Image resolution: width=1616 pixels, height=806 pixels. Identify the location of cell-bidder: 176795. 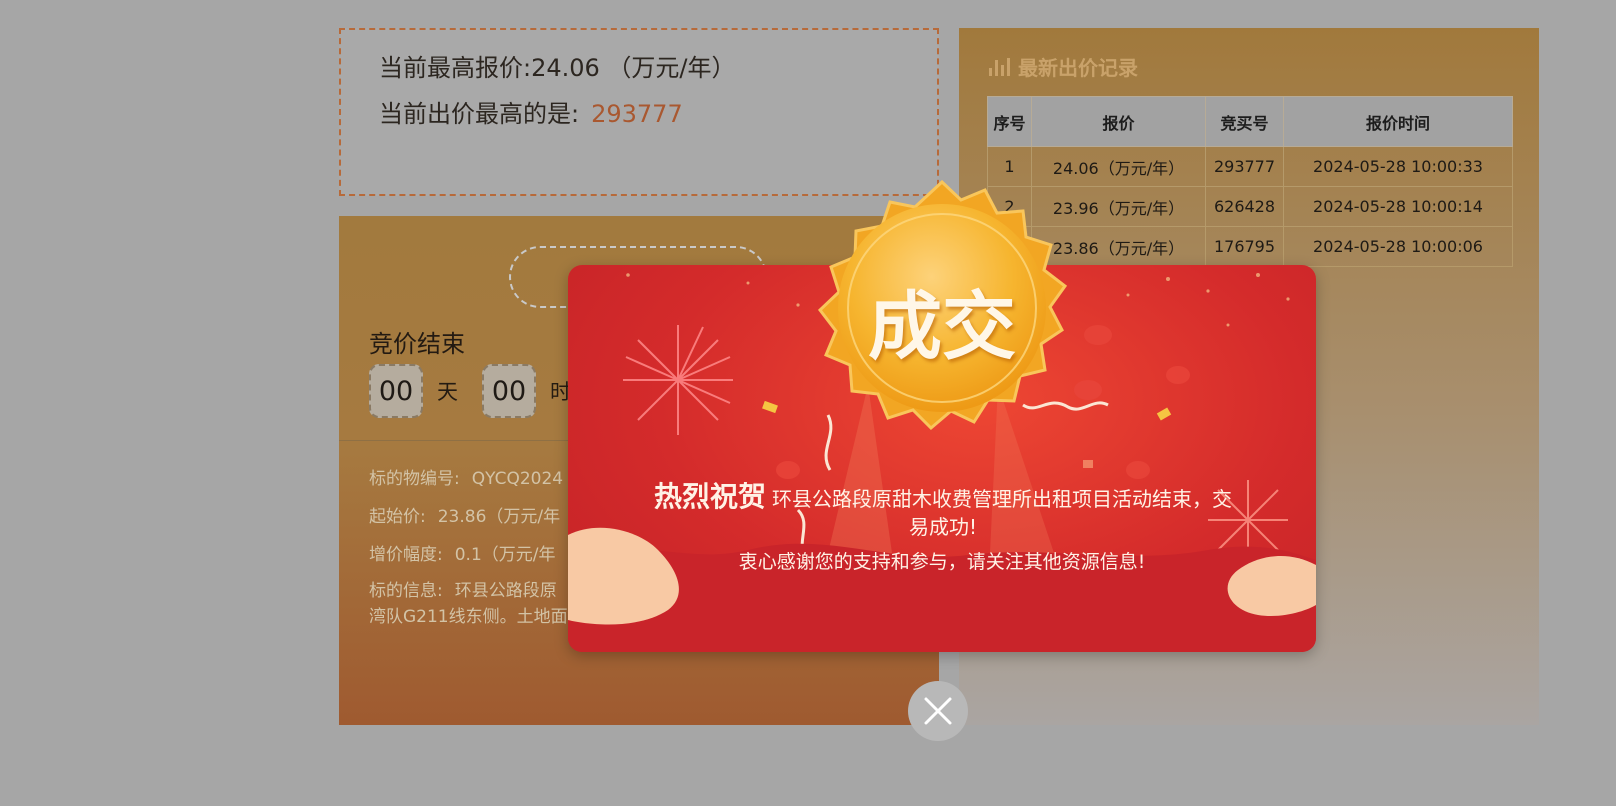
(1244, 246).